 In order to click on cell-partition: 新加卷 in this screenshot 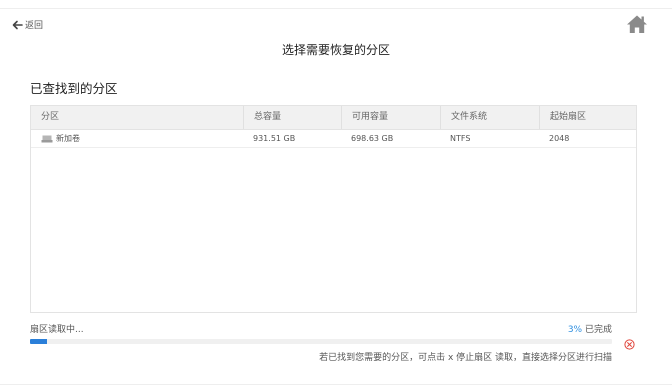, I will do `click(137, 138)`.